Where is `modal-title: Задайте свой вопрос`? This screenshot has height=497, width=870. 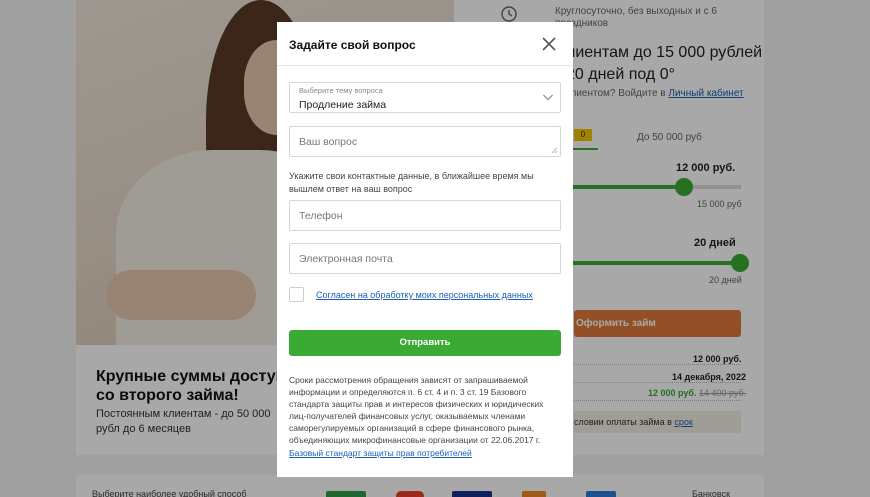
modal-title: Задайте свой вопрос is located at coordinates (352, 45).